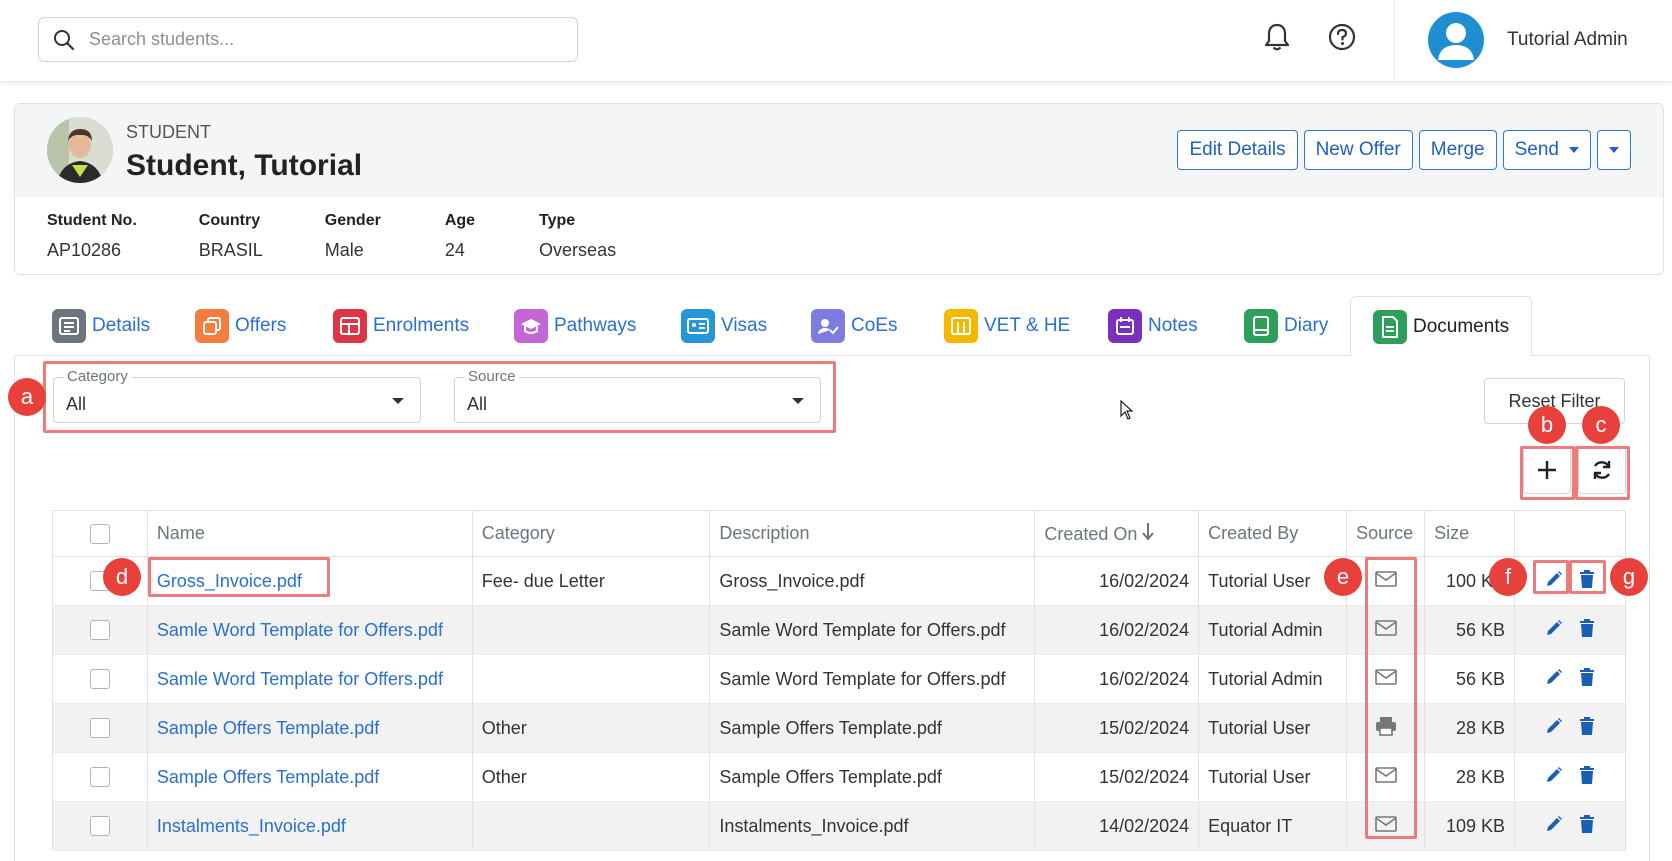 The width and height of the screenshot is (1672, 861). I want to click on plus-icon, so click(1547, 470).